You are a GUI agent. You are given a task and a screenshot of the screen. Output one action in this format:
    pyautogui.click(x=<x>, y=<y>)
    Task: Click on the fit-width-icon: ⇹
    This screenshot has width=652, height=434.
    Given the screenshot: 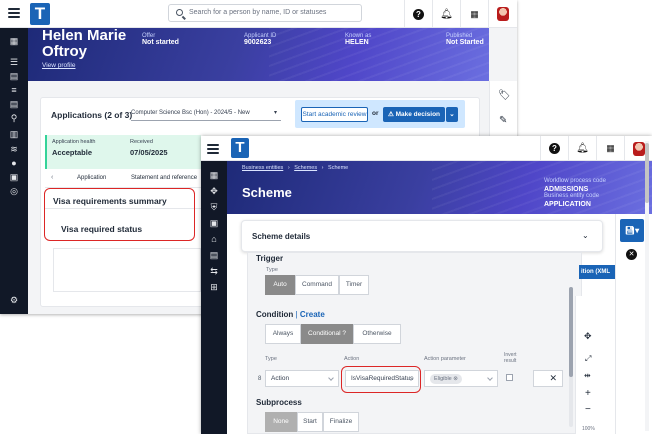 What is the action you would take?
    pyautogui.click(x=587, y=375)
    